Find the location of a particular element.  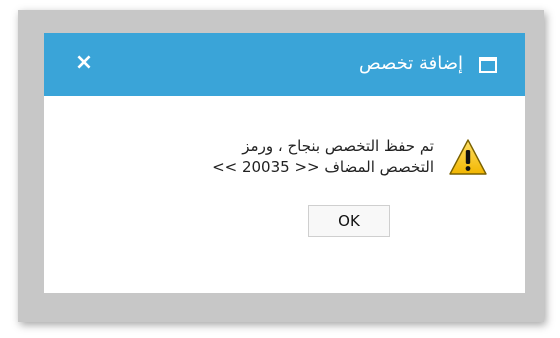

dialog-title: إضافة تخصص is located at coordinates (410, 63).